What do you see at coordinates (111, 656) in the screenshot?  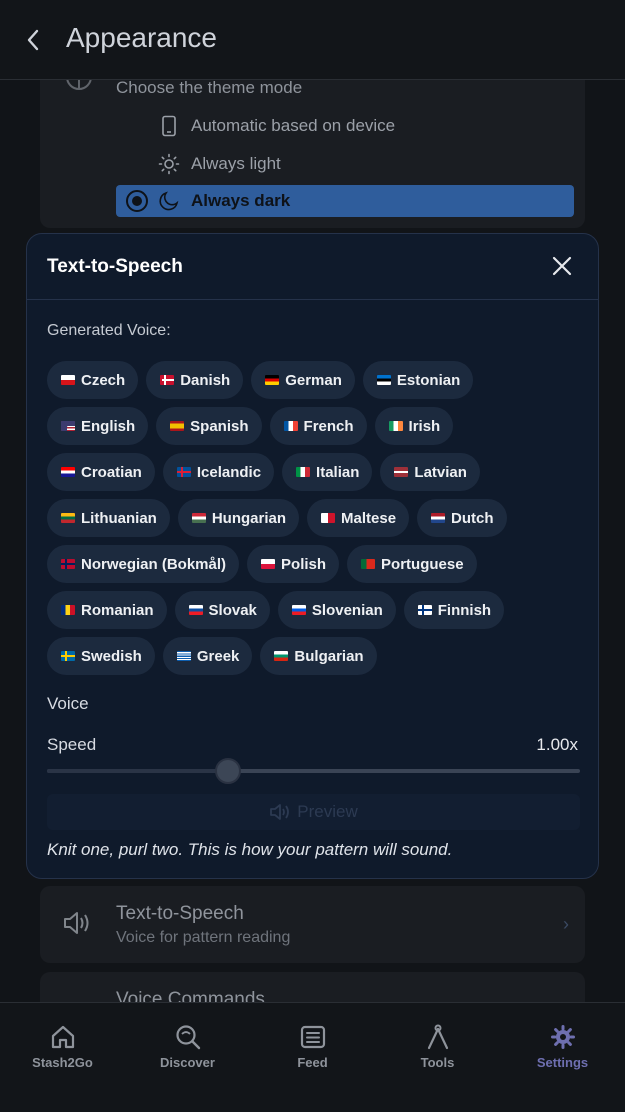 I see `chip-label: Swedish` at bounding box center [111, 656].